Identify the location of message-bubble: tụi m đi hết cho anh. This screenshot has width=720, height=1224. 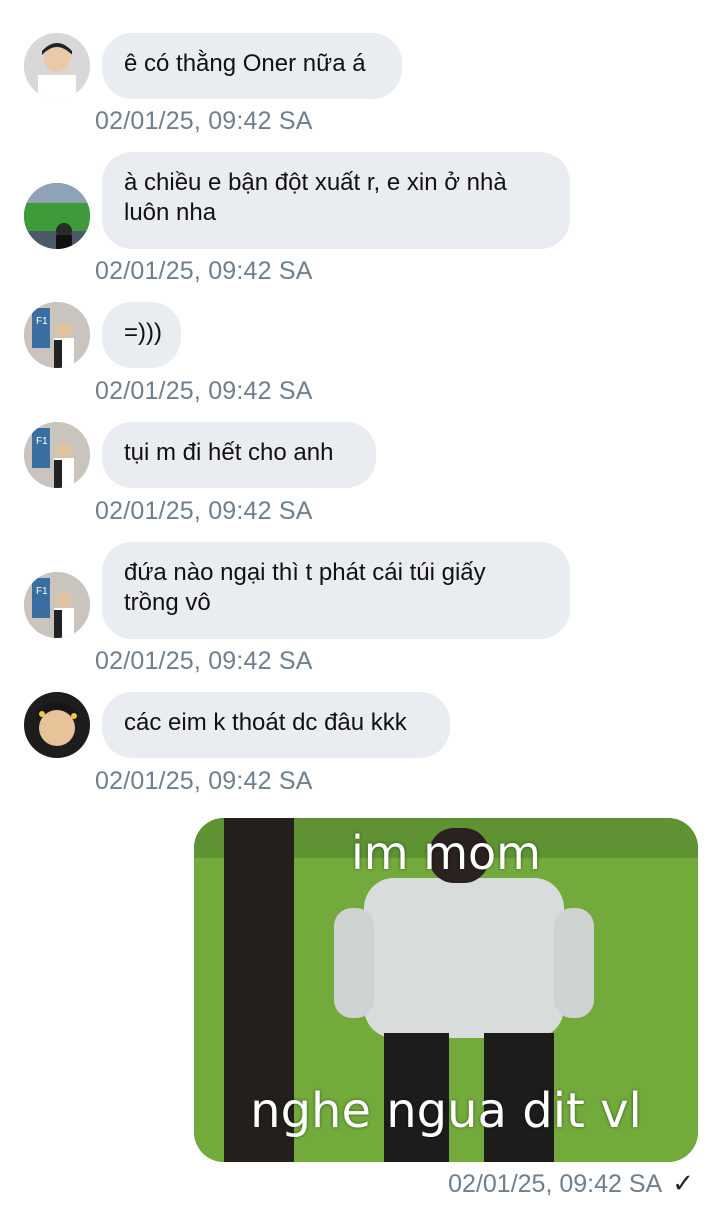
(239, 455).